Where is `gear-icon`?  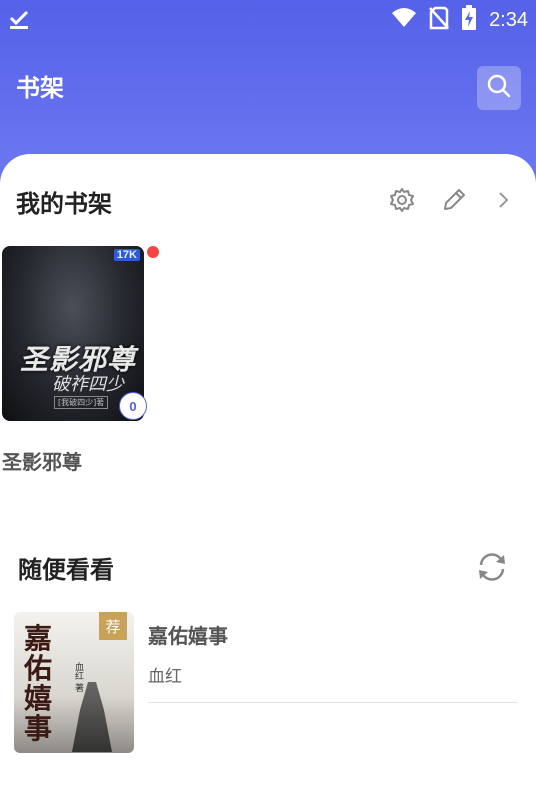
gear-icon is located at coordinates (402, 202).